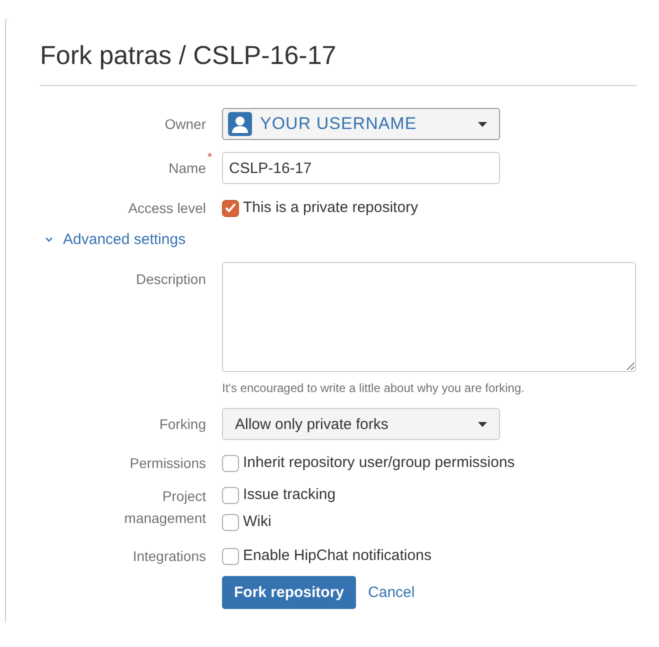  Describe the element at coordinates (182, 424) in the screenshot. I see `field-label: Forking` at that location.